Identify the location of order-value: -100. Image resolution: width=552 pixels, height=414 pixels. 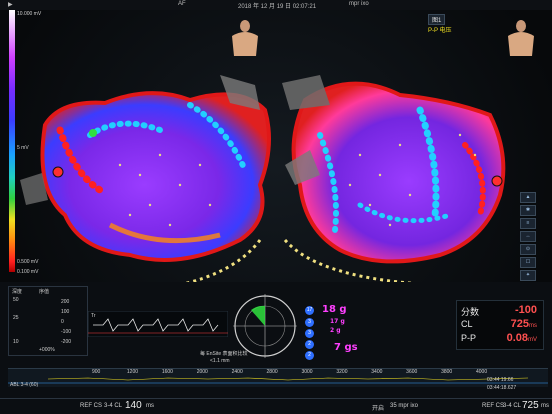
(66, 332).